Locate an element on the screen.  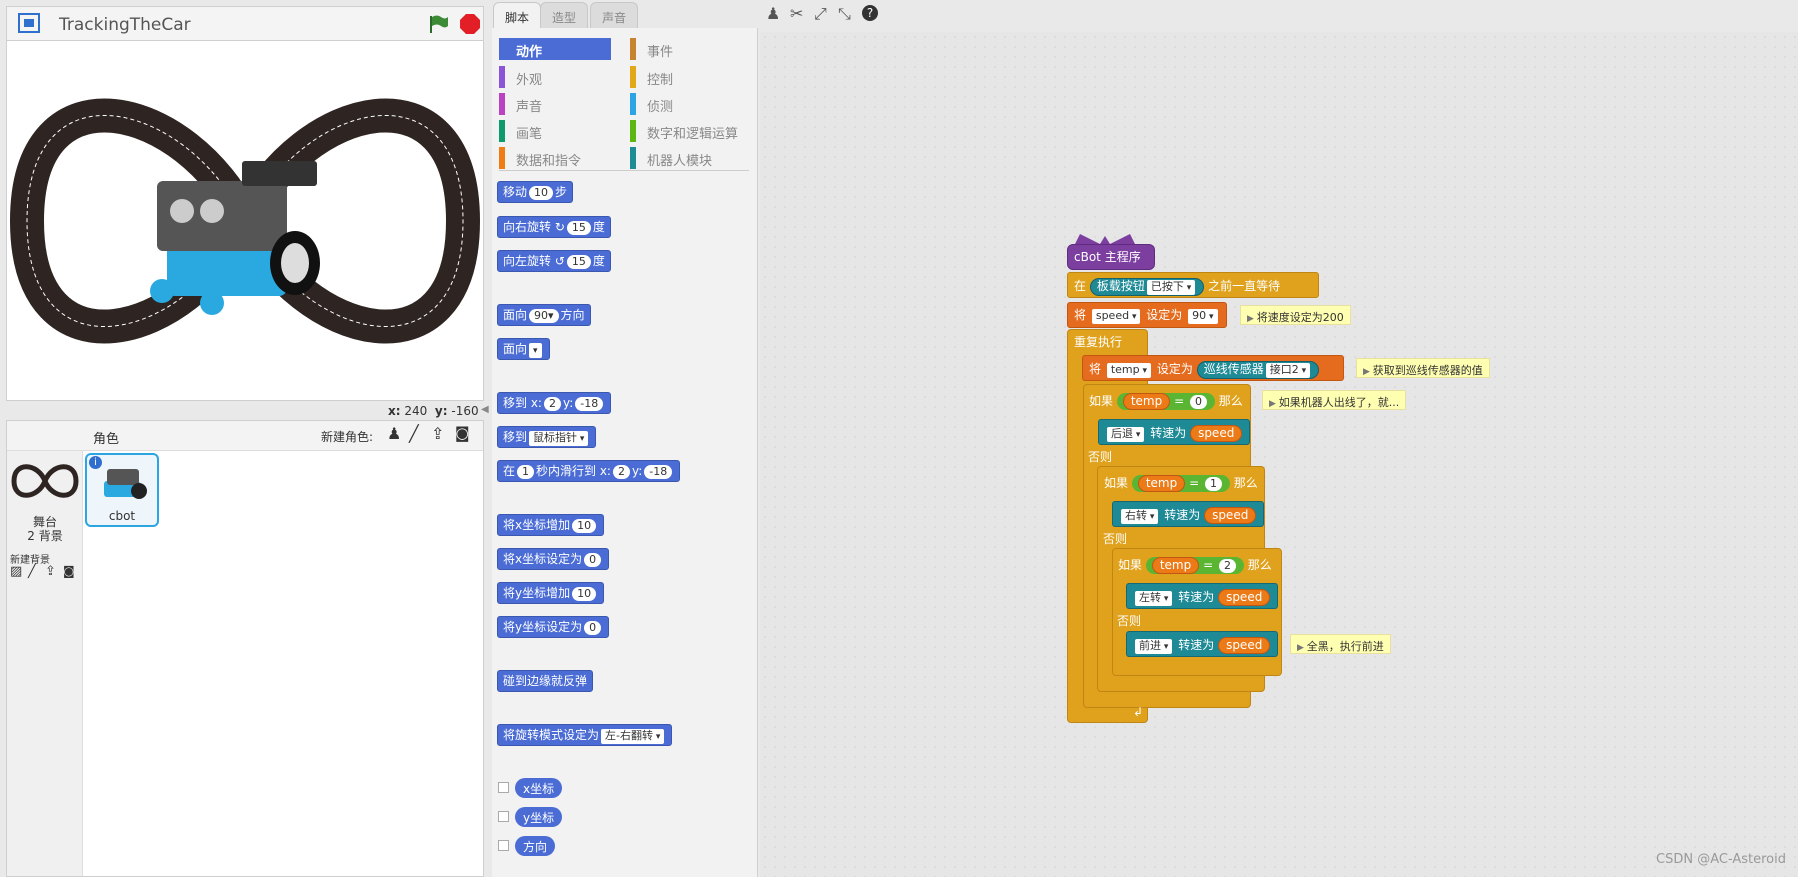
block-change-x: 将x坐标增加 10 is located at coordinates (551, 525).